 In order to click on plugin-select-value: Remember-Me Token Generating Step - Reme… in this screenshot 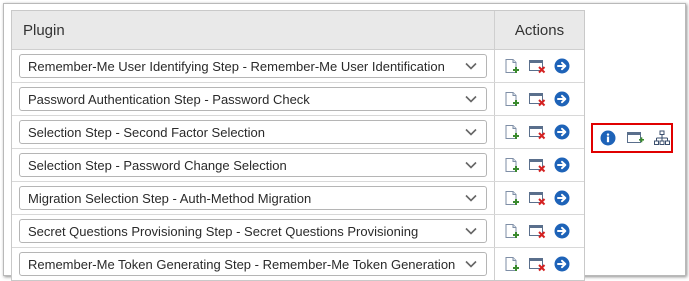, I will do `click(242, 264)`.